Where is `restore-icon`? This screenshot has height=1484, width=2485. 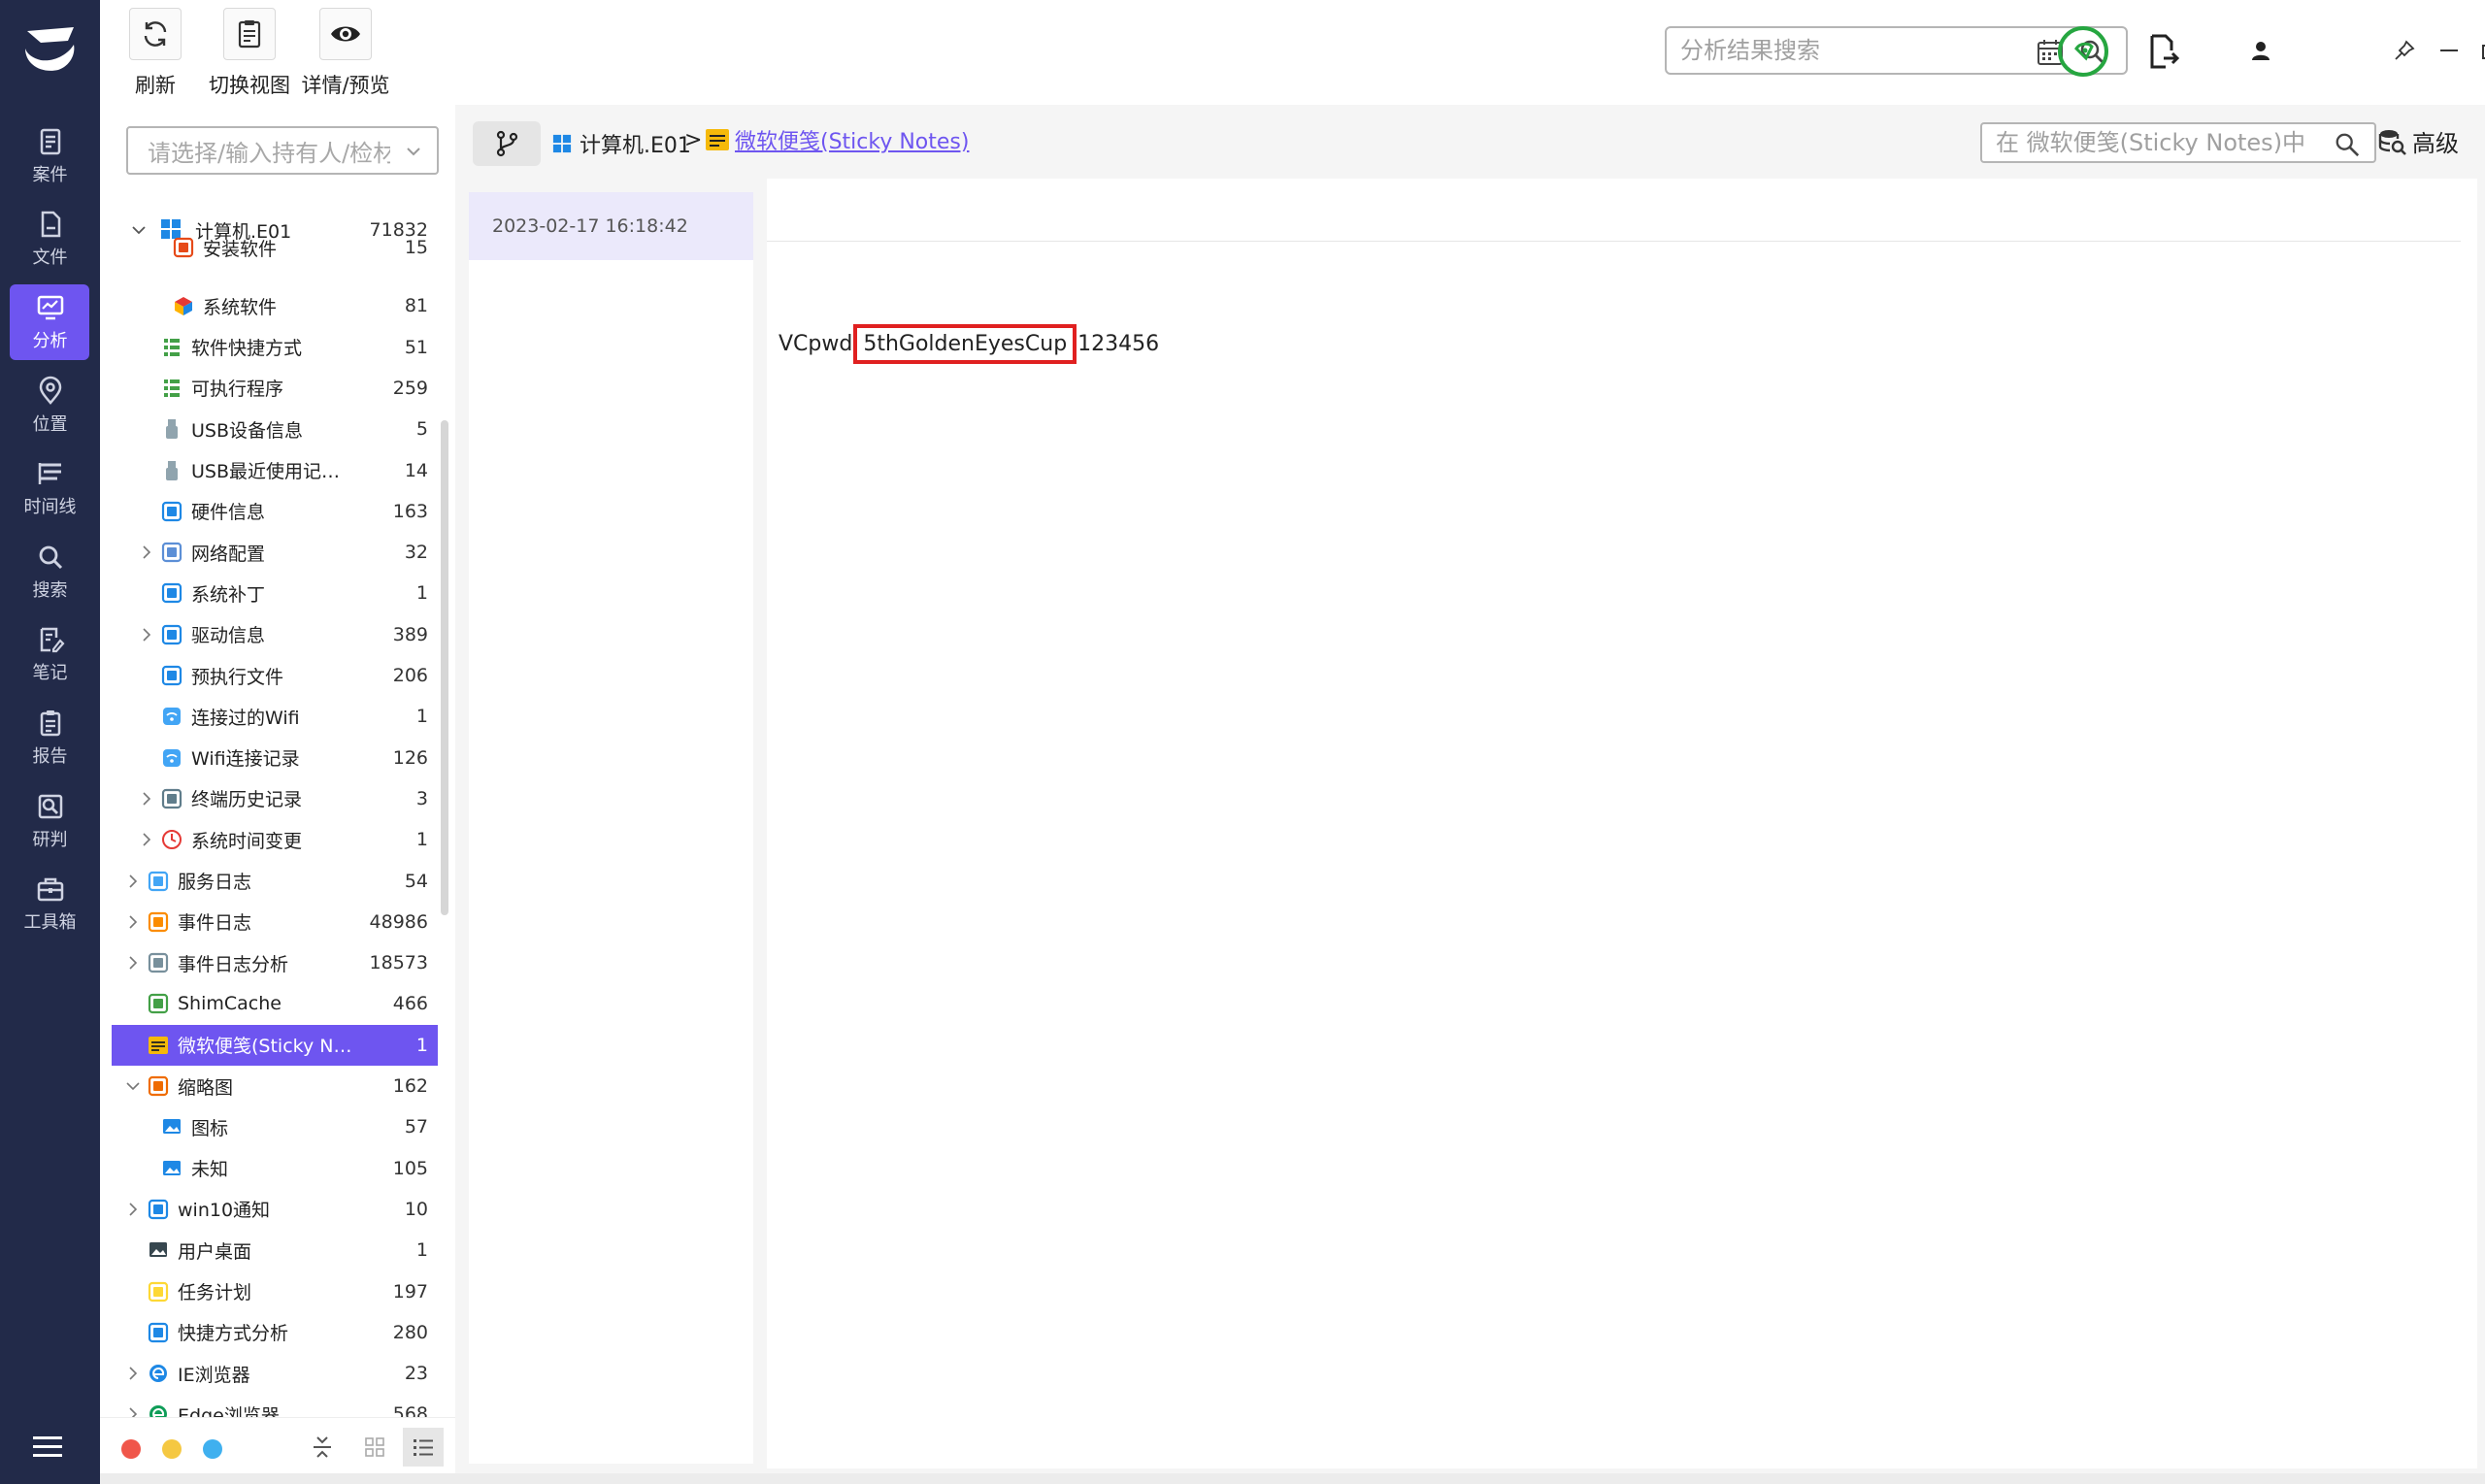 restore-icon is located at coordinates (2482, 50).